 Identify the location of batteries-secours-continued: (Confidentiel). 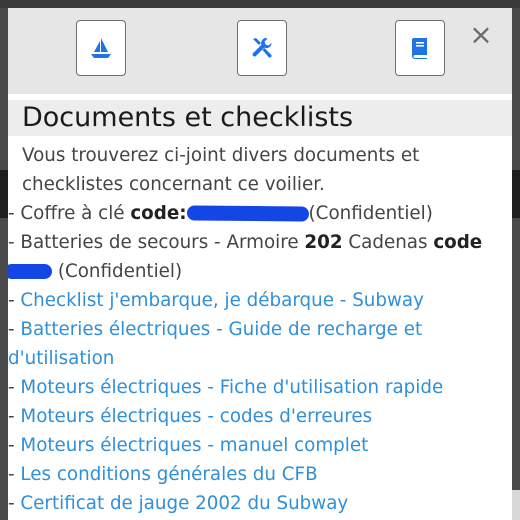
(258, 271).